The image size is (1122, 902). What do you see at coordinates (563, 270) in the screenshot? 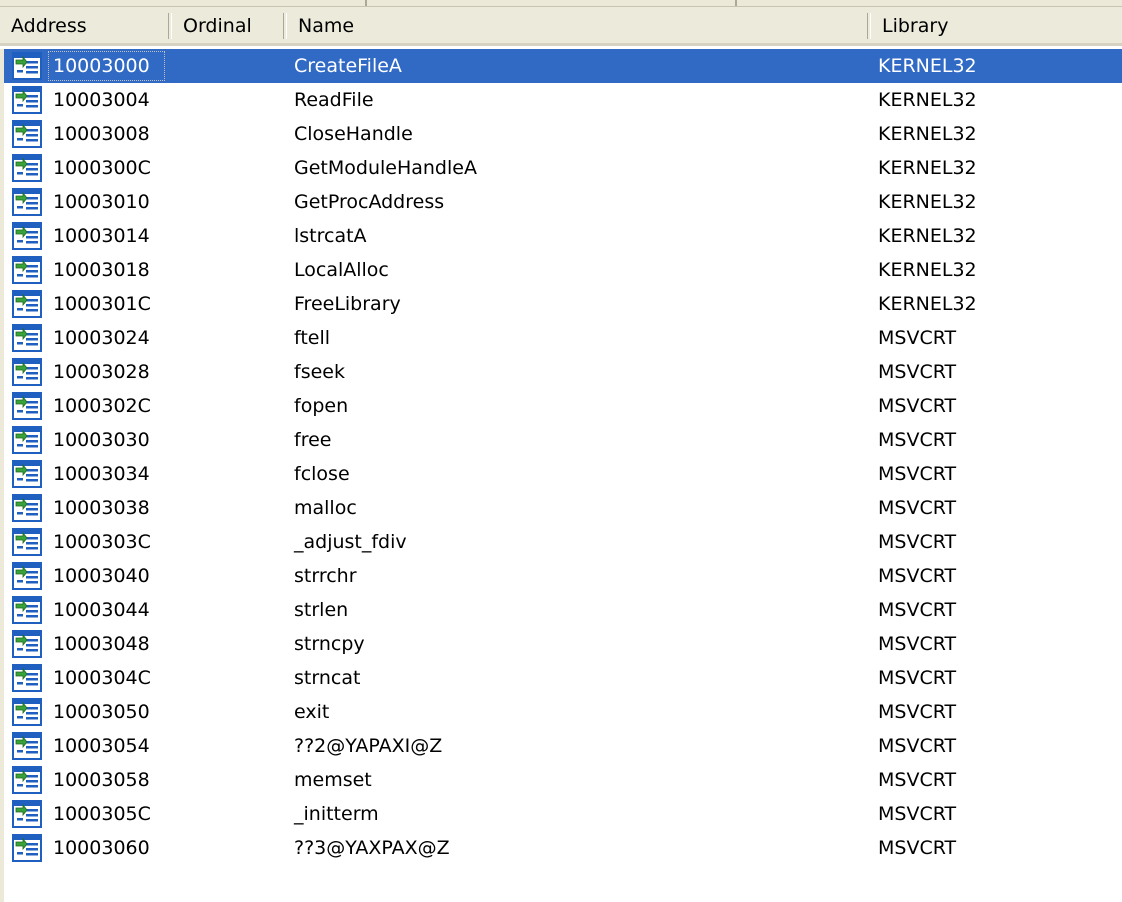
I see `import-row: 10003018 LocalAlloc KERNEL32` at bounding box center [563, 270].